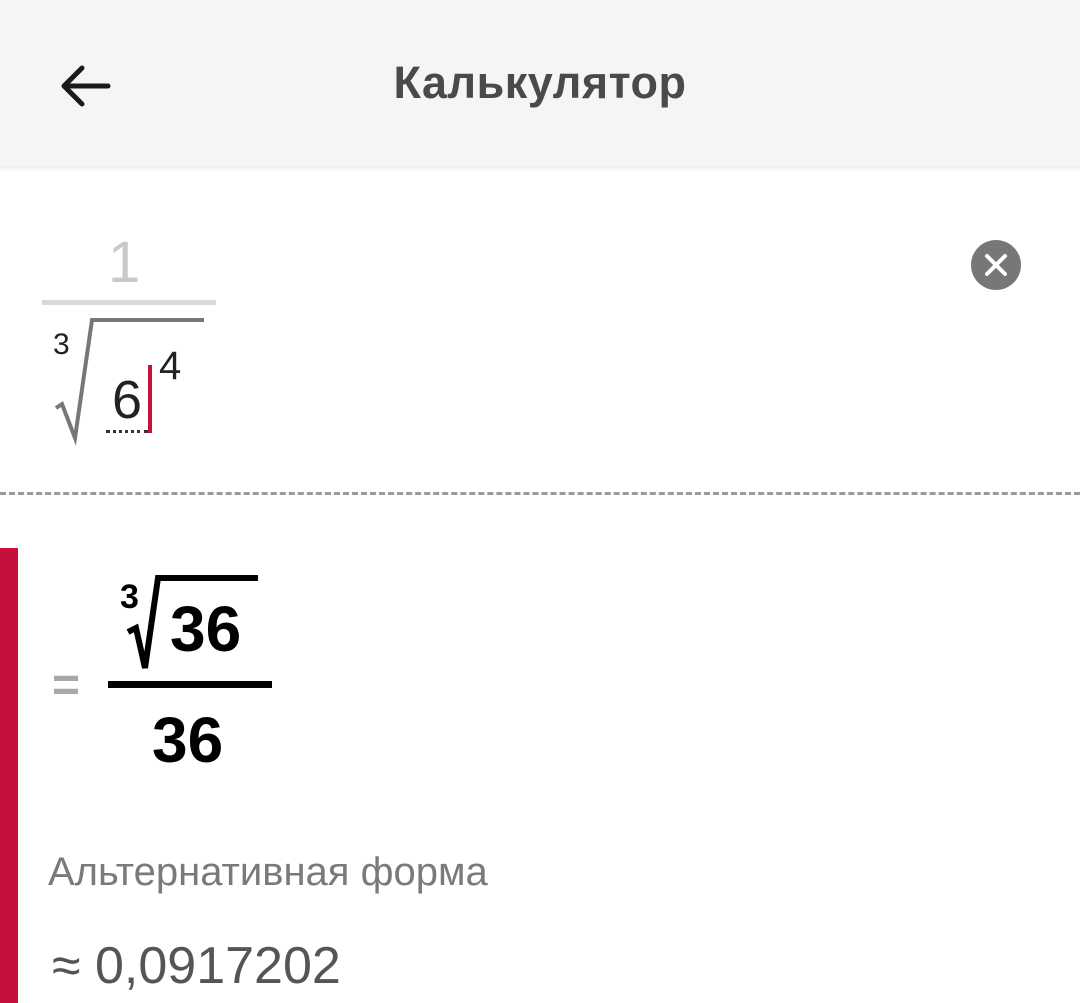 Image resolution: width=1080 pixels, height=1003 pixels. What do you see at coordinates (190, 684) in the screenshot?
I see `result-fraction-bar` at bounding box center [190, 684].